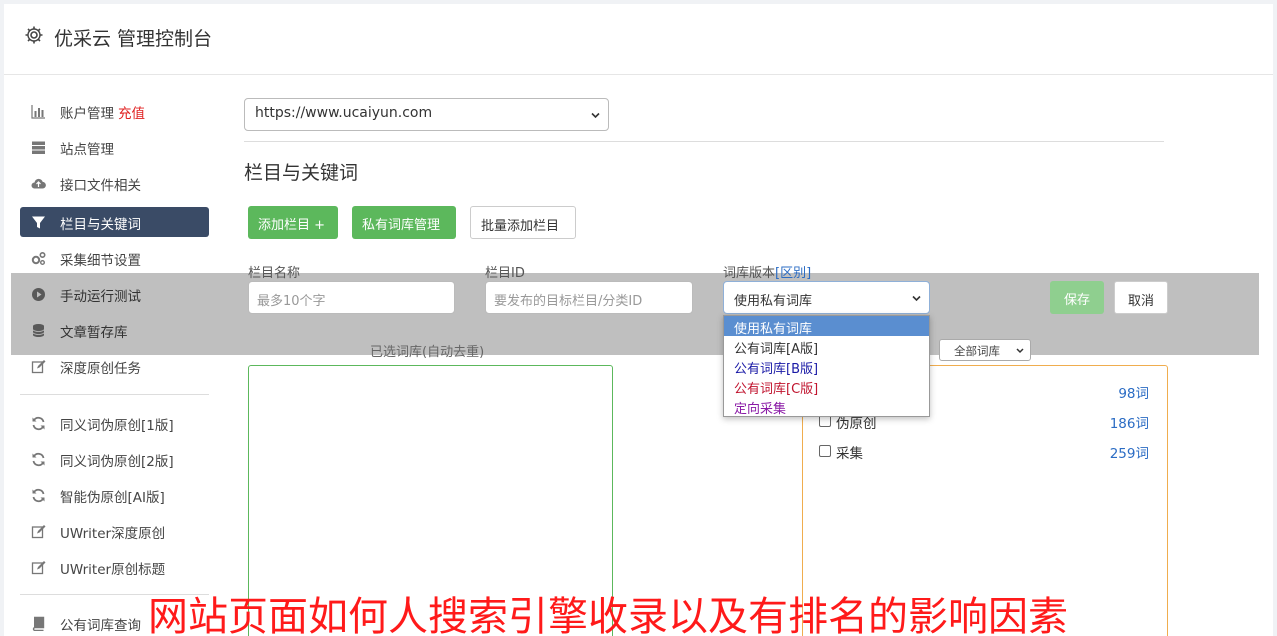  Describe the element at coordinates (351, 297) in the screenshot. I see `column-name-input: 最多10个字` at that location.